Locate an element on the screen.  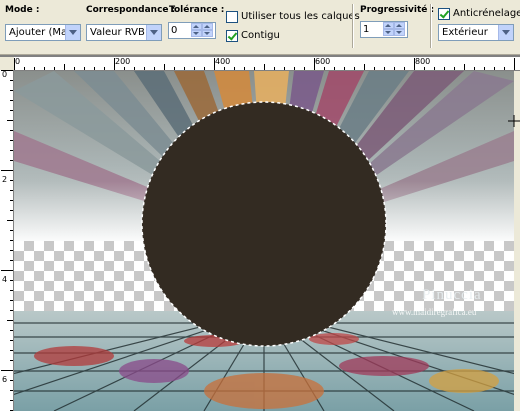
tolerance-value: 0 is located at coordinates (174, 30).